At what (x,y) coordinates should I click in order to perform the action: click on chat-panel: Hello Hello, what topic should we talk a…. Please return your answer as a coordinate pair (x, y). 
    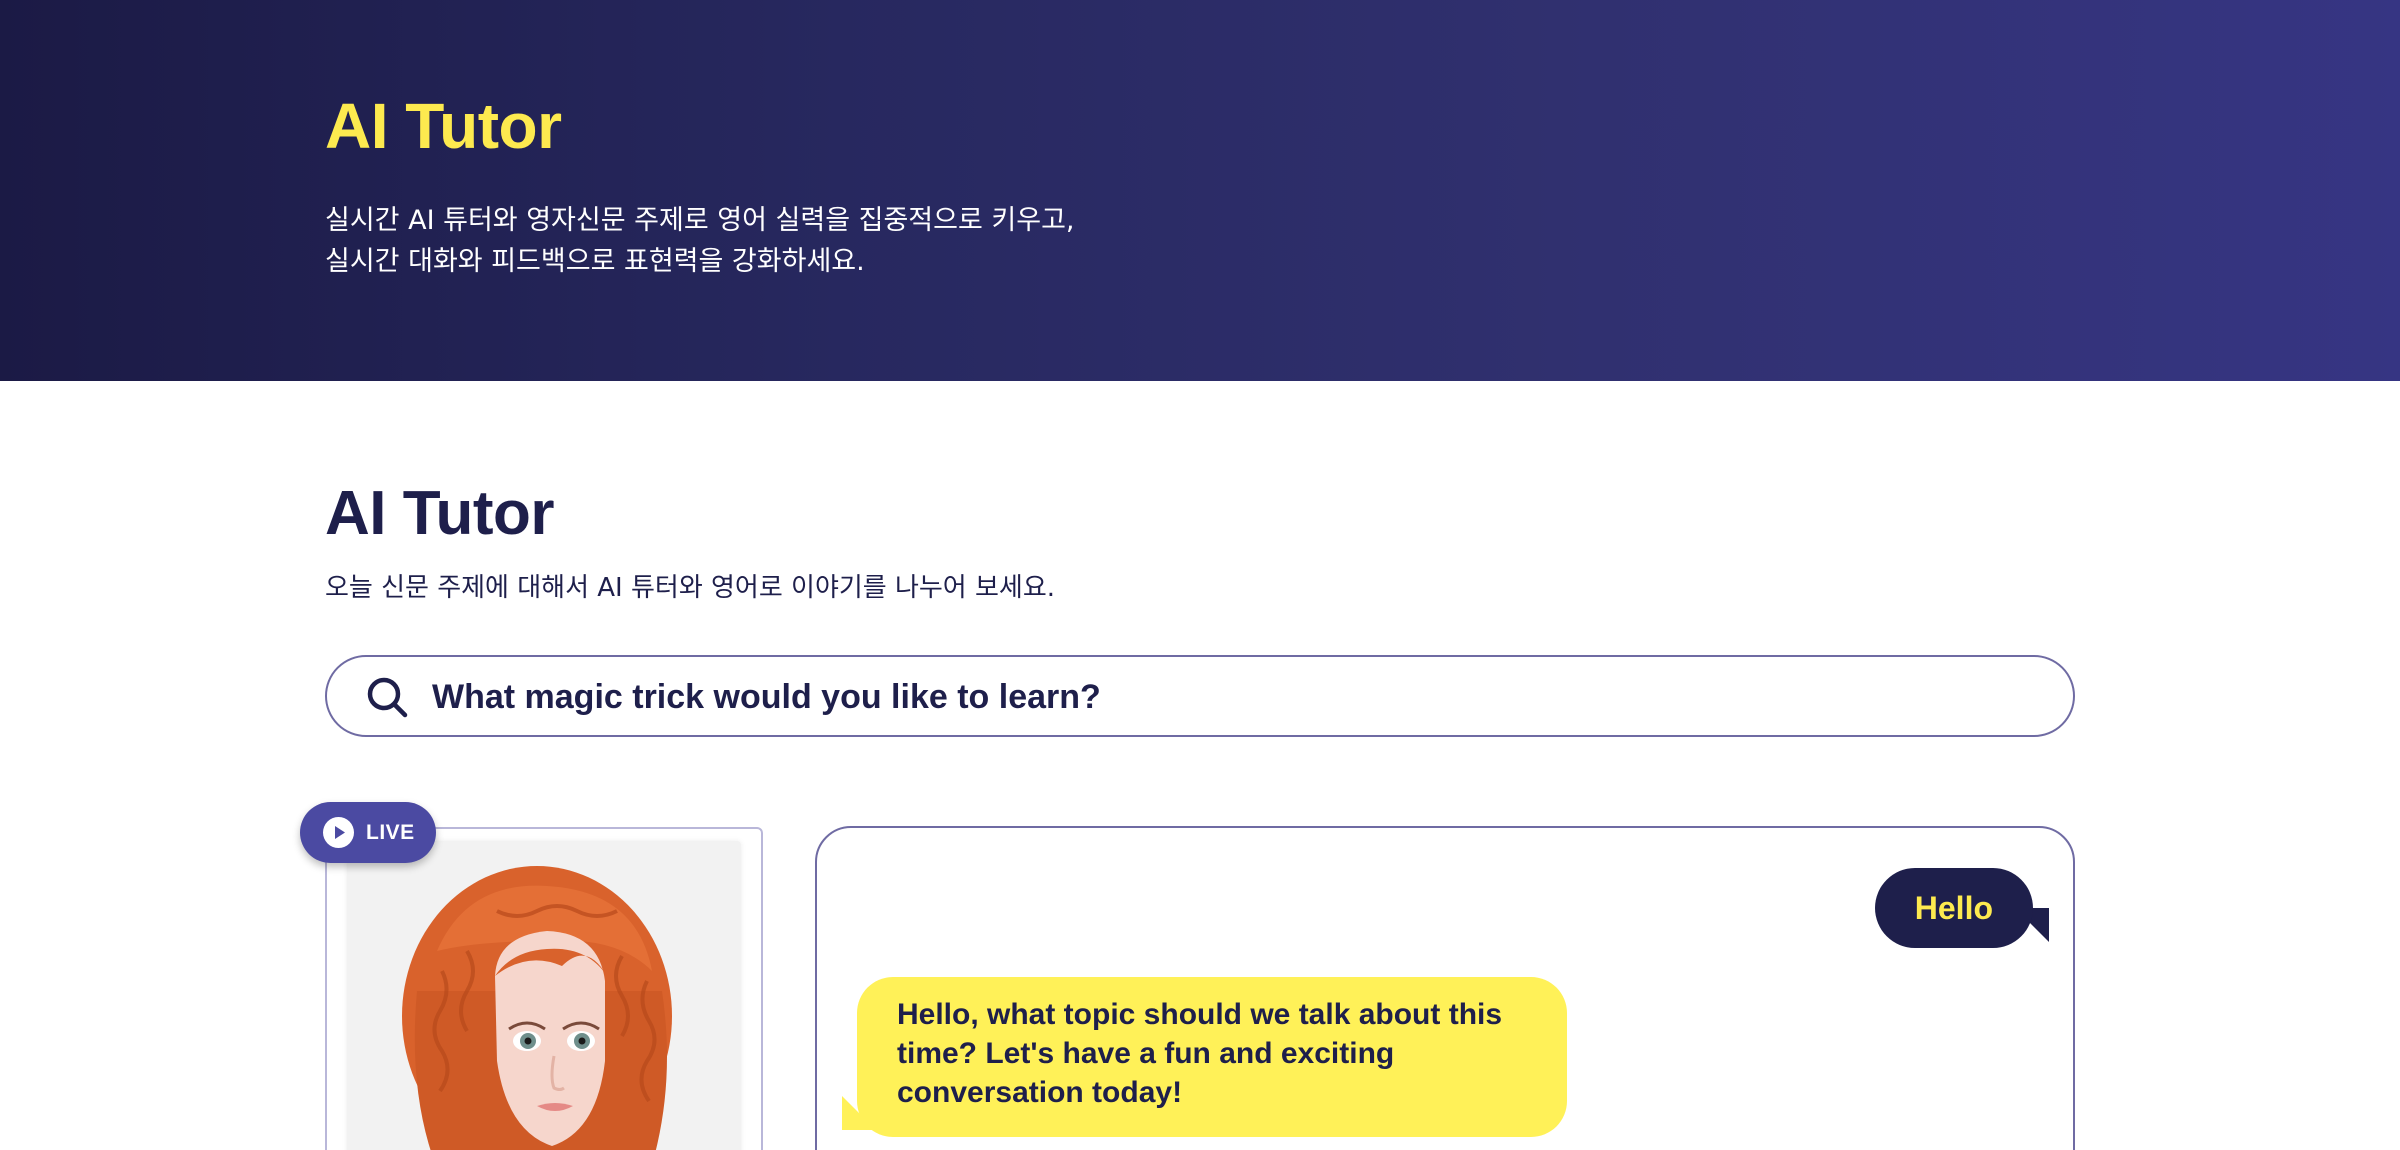
    Looking at the image, I should click on (1445, 988).